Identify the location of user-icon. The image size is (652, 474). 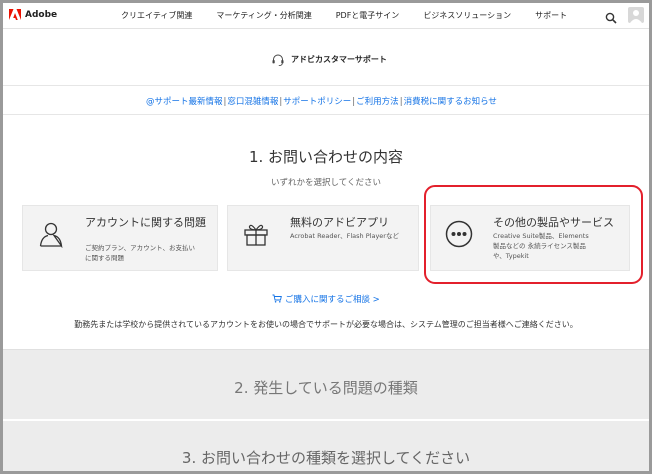
(51, 234).